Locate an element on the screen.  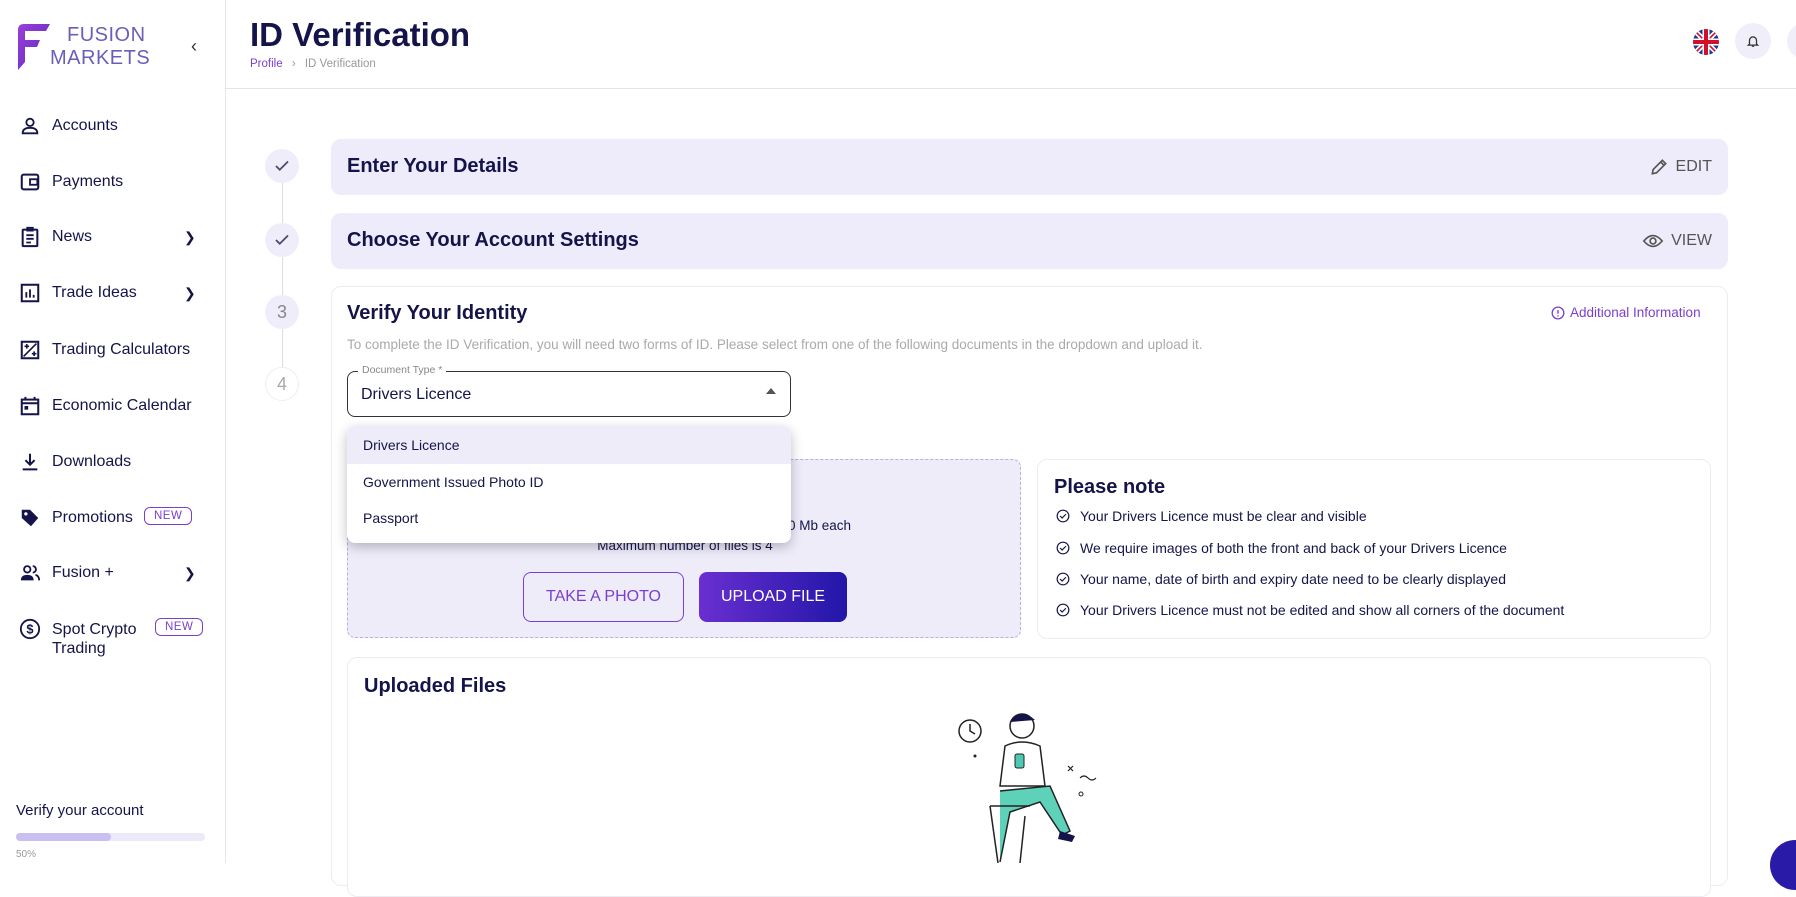
dollar-circle-icon: $ is located at coordinates (30, 629).